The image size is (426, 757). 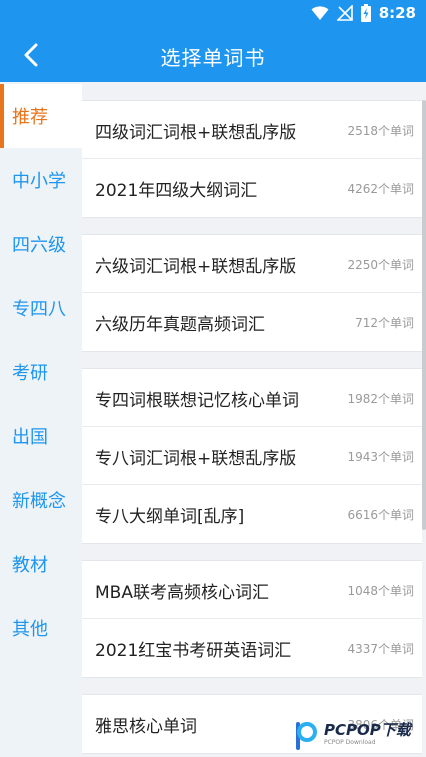 I want to click on wordbook-name: 雅思核心单词, so click(x=146, y=727).